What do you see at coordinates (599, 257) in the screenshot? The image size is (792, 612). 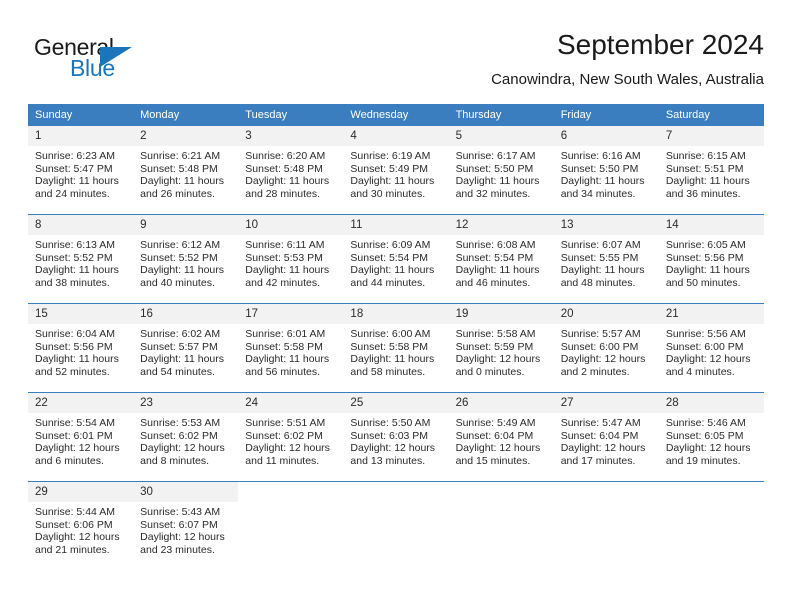 I see `day-sunset-text: Sunset: 5:55 PM` at bounding box center [599, 257].